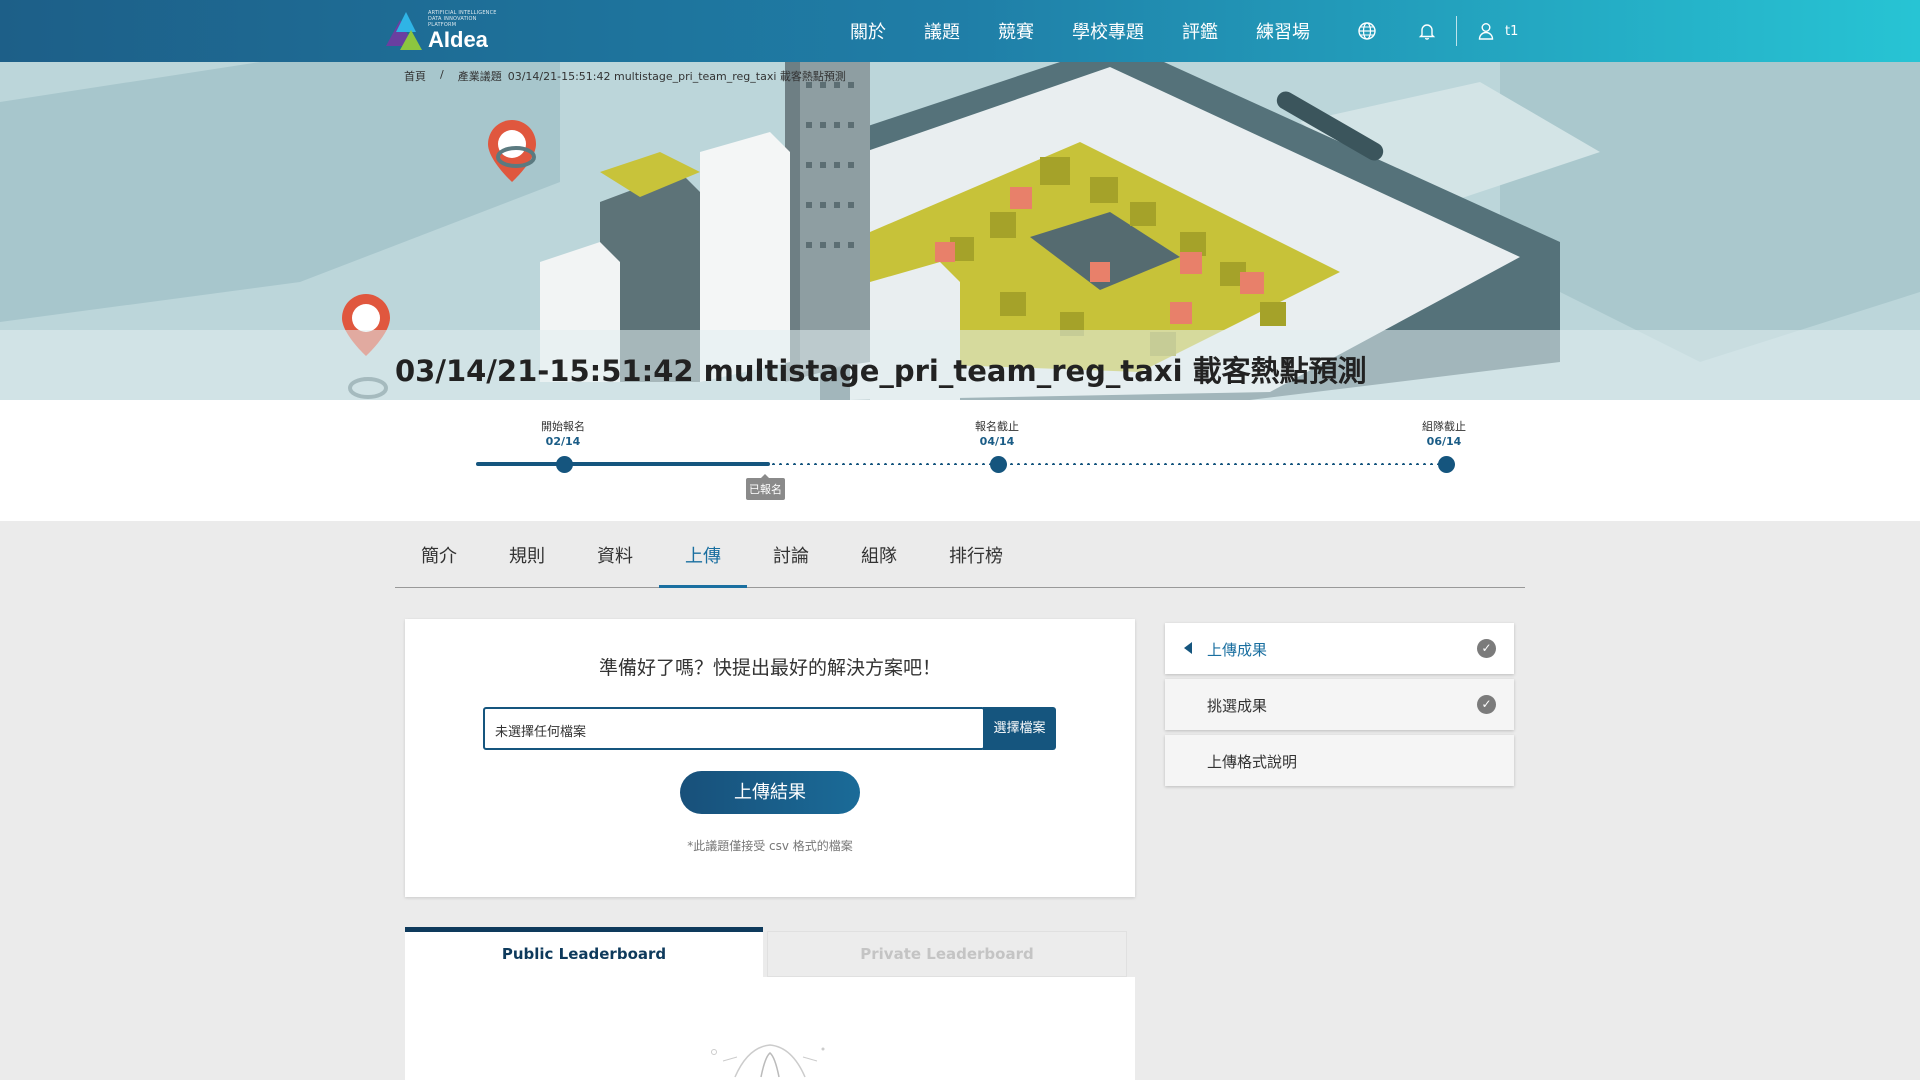 The image size is (1920, 1080). What do you see at coordinates (564, 464) in the screenshot?
I see `timeline-node-start` at bounding box center [564, 464].